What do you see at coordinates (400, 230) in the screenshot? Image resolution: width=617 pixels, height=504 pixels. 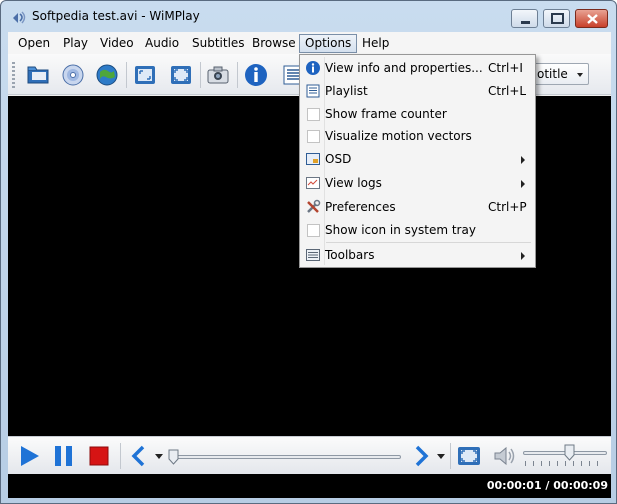 I see `menu-item-label: Show icon in system tray` at bounding box center [400, 230].